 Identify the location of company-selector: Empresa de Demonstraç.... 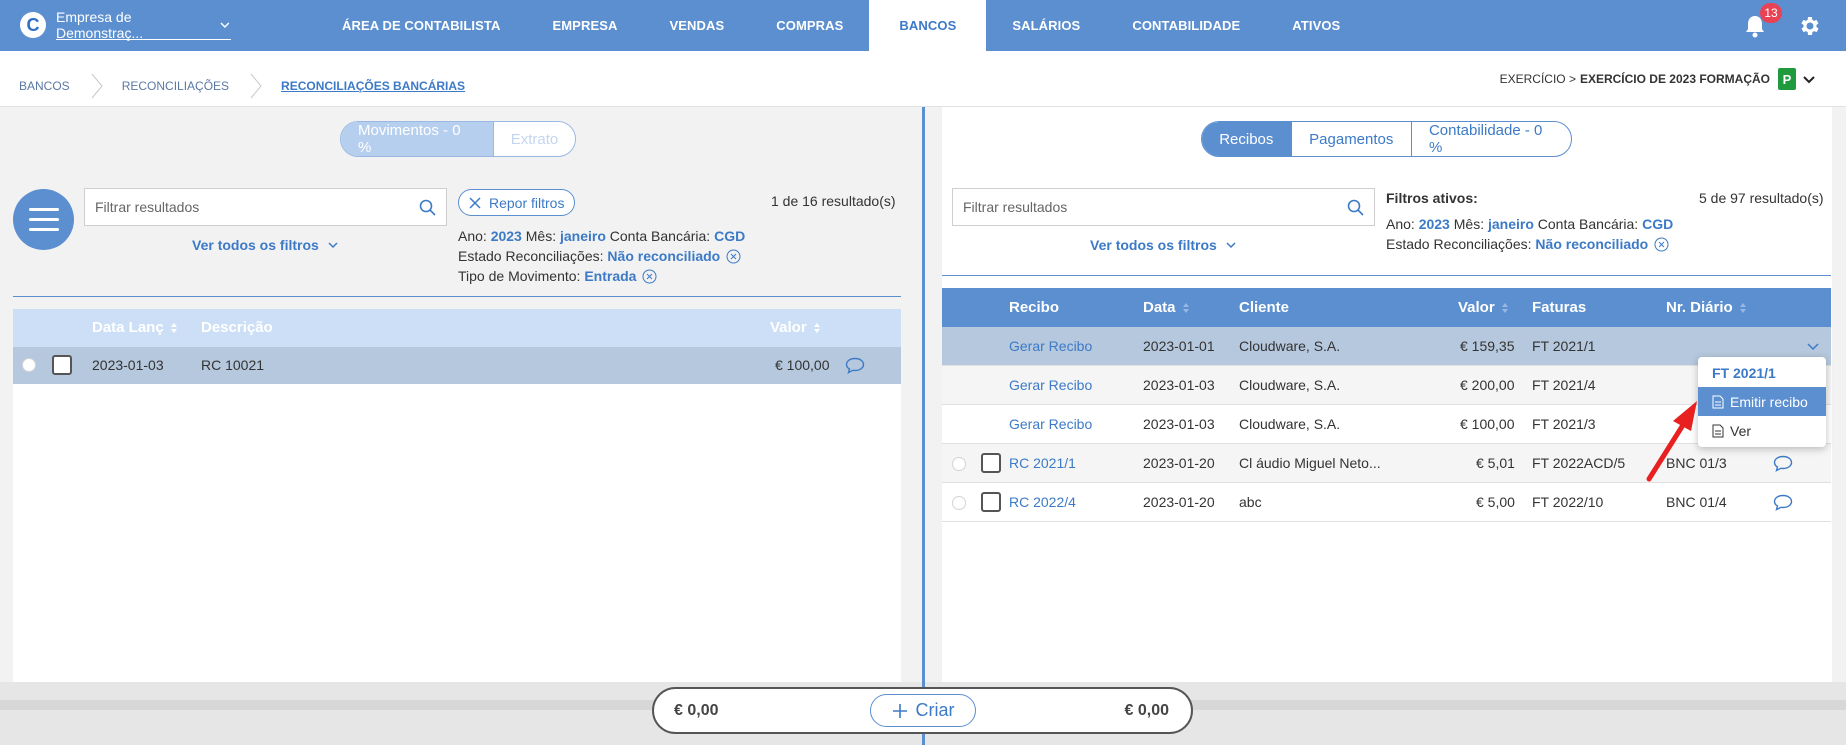
(143, 25).